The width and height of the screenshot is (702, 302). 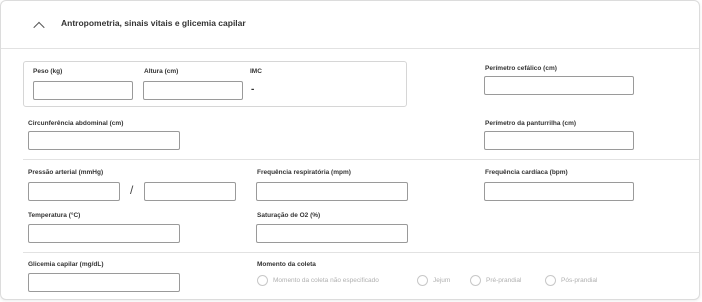 I want to click on altura-label: Altura (cm), so click(x=161, y=71).